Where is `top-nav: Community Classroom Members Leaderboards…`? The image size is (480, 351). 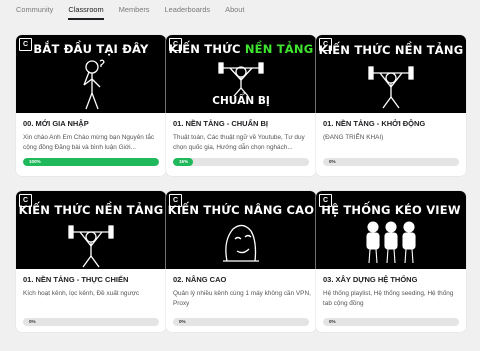
top-nav: Community Classroom Members Leaderboards… is located at coordinates (240, 10).